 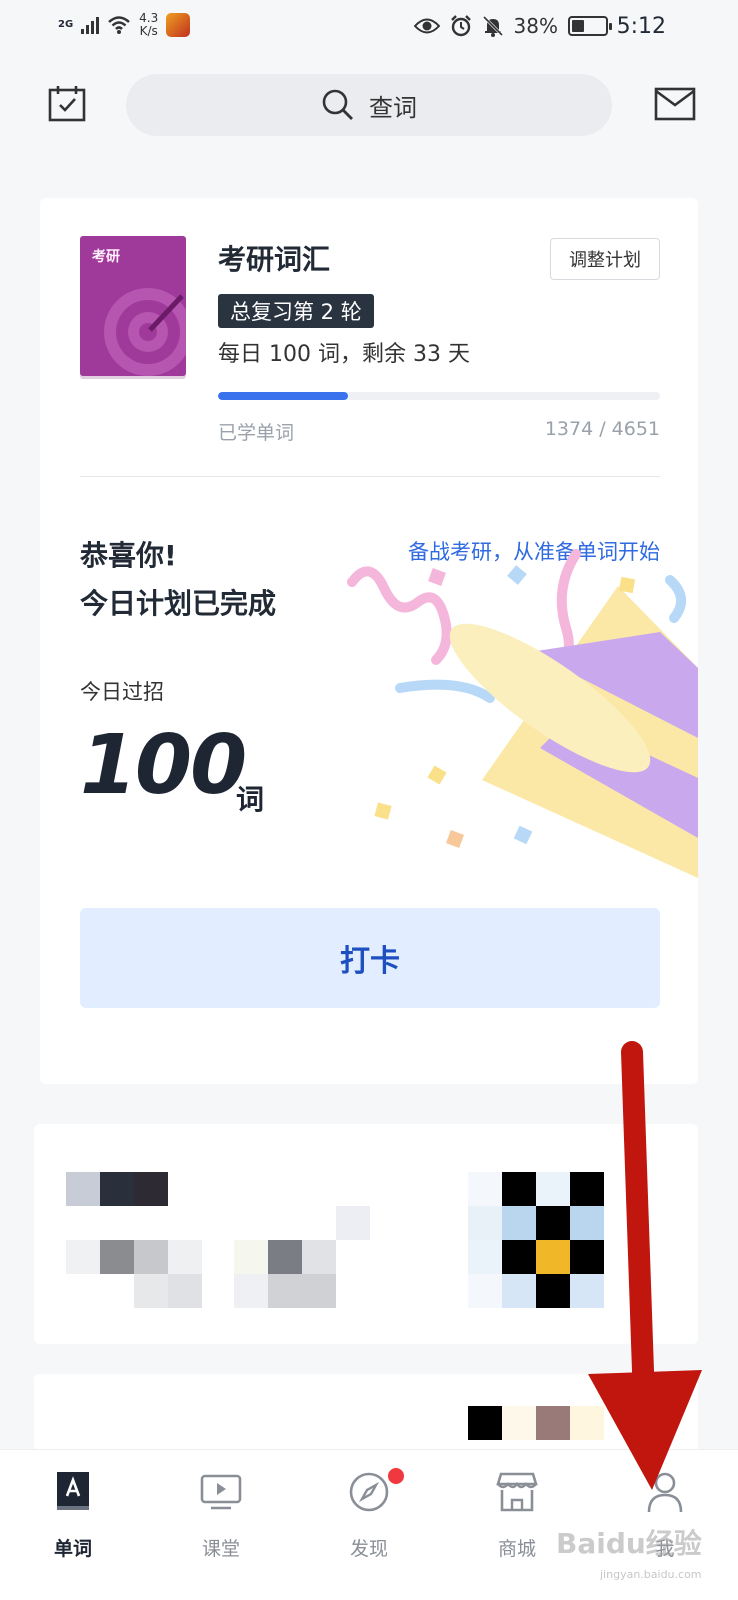 What do you see at coordinates (517, 1528) in the screenshot?
I see `tab-store: 商城` at bounding box center [517, 1528].